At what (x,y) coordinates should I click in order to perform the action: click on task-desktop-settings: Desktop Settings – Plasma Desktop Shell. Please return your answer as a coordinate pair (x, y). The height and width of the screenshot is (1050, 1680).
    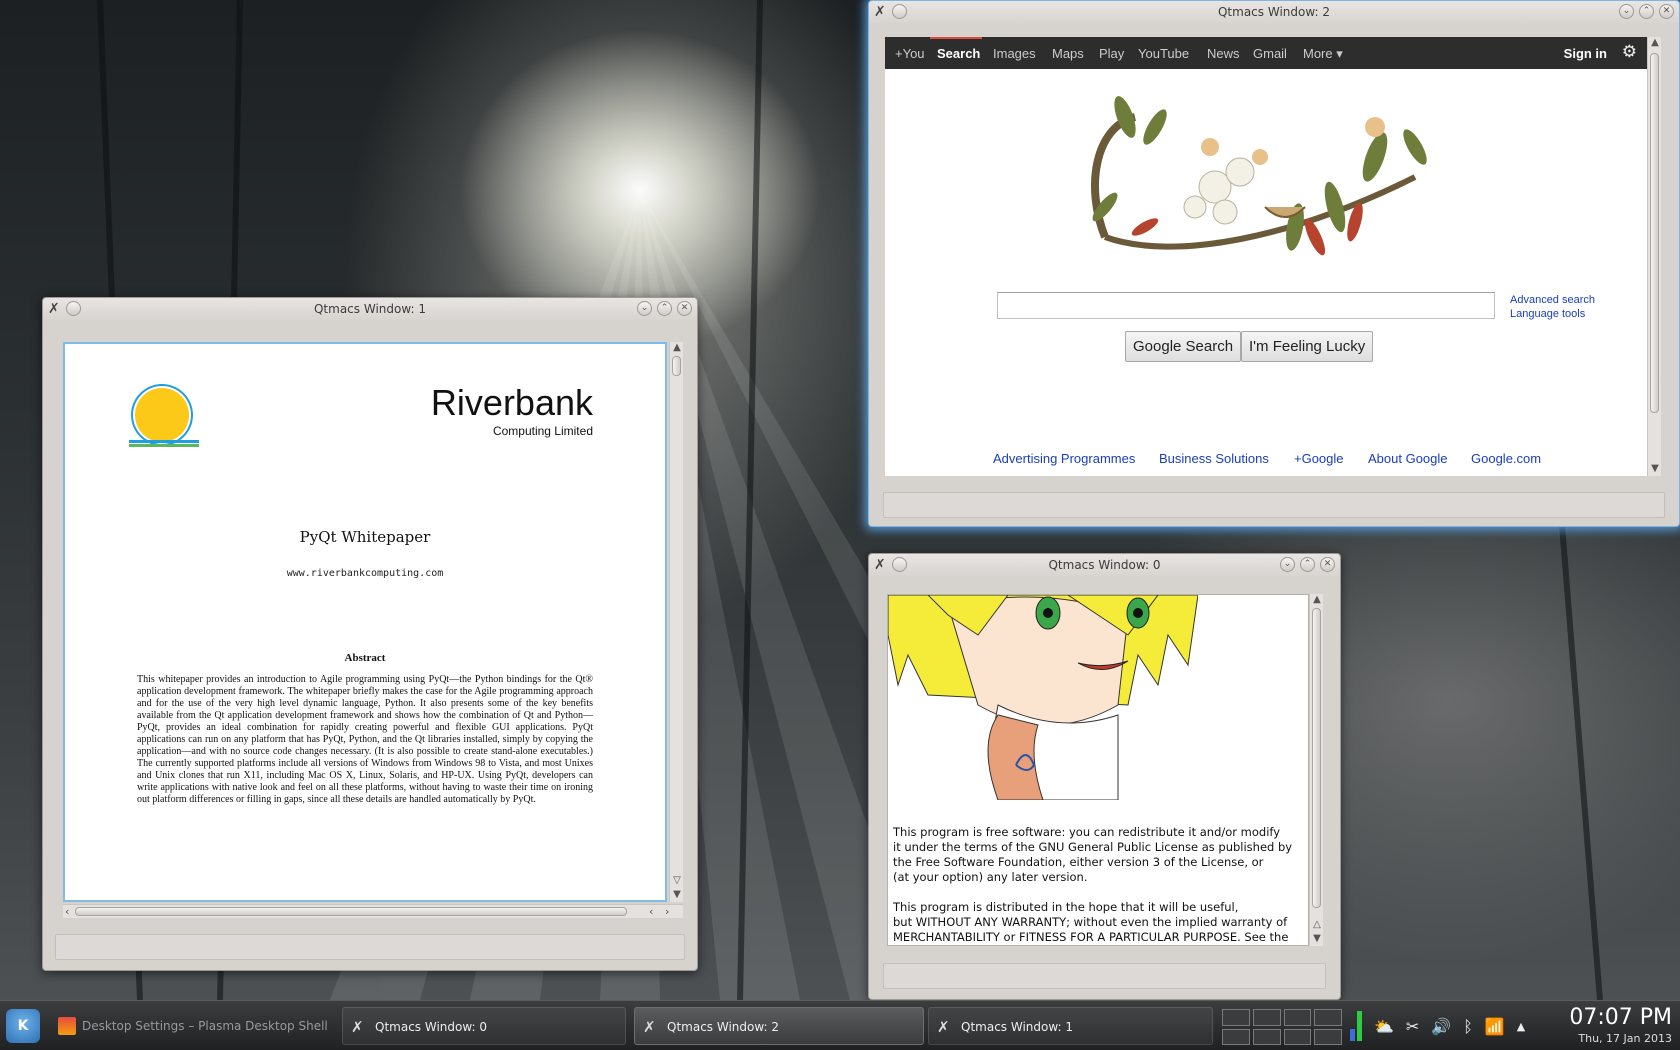
    Looking at the image, I should click on (192, 1026).